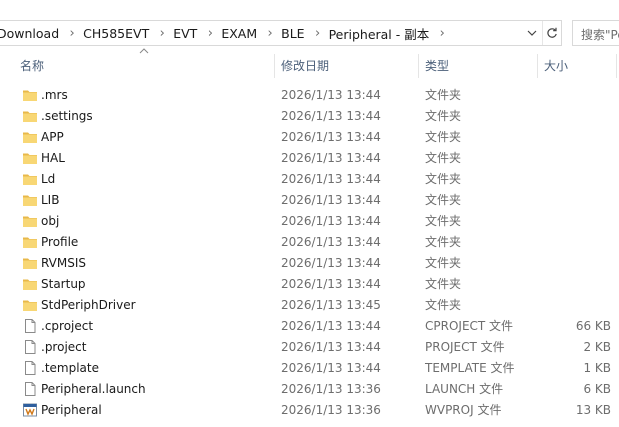 The width and height of the screenshot is (619, 427). What do you see at coordinates (600, 35) in the screenshot?
I see `search-placeholder: 搜索"Pe` at bounding box center [600, 35].